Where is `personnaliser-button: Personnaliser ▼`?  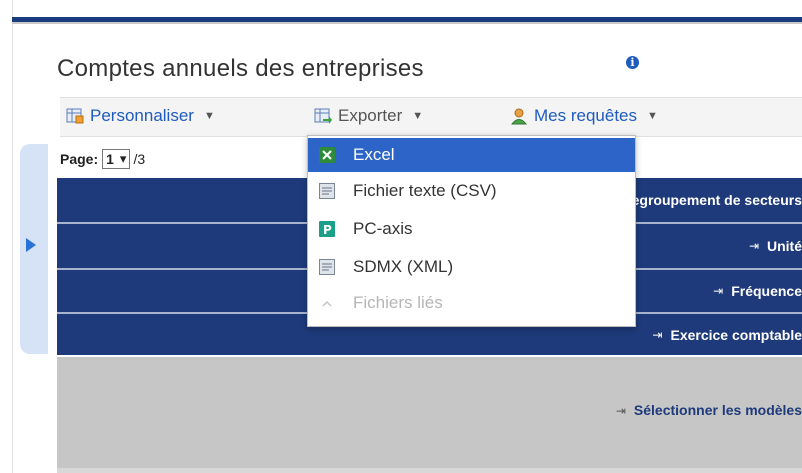
personnaliser-button: Personnaliser ▼ is located at coordinates (140, 116).